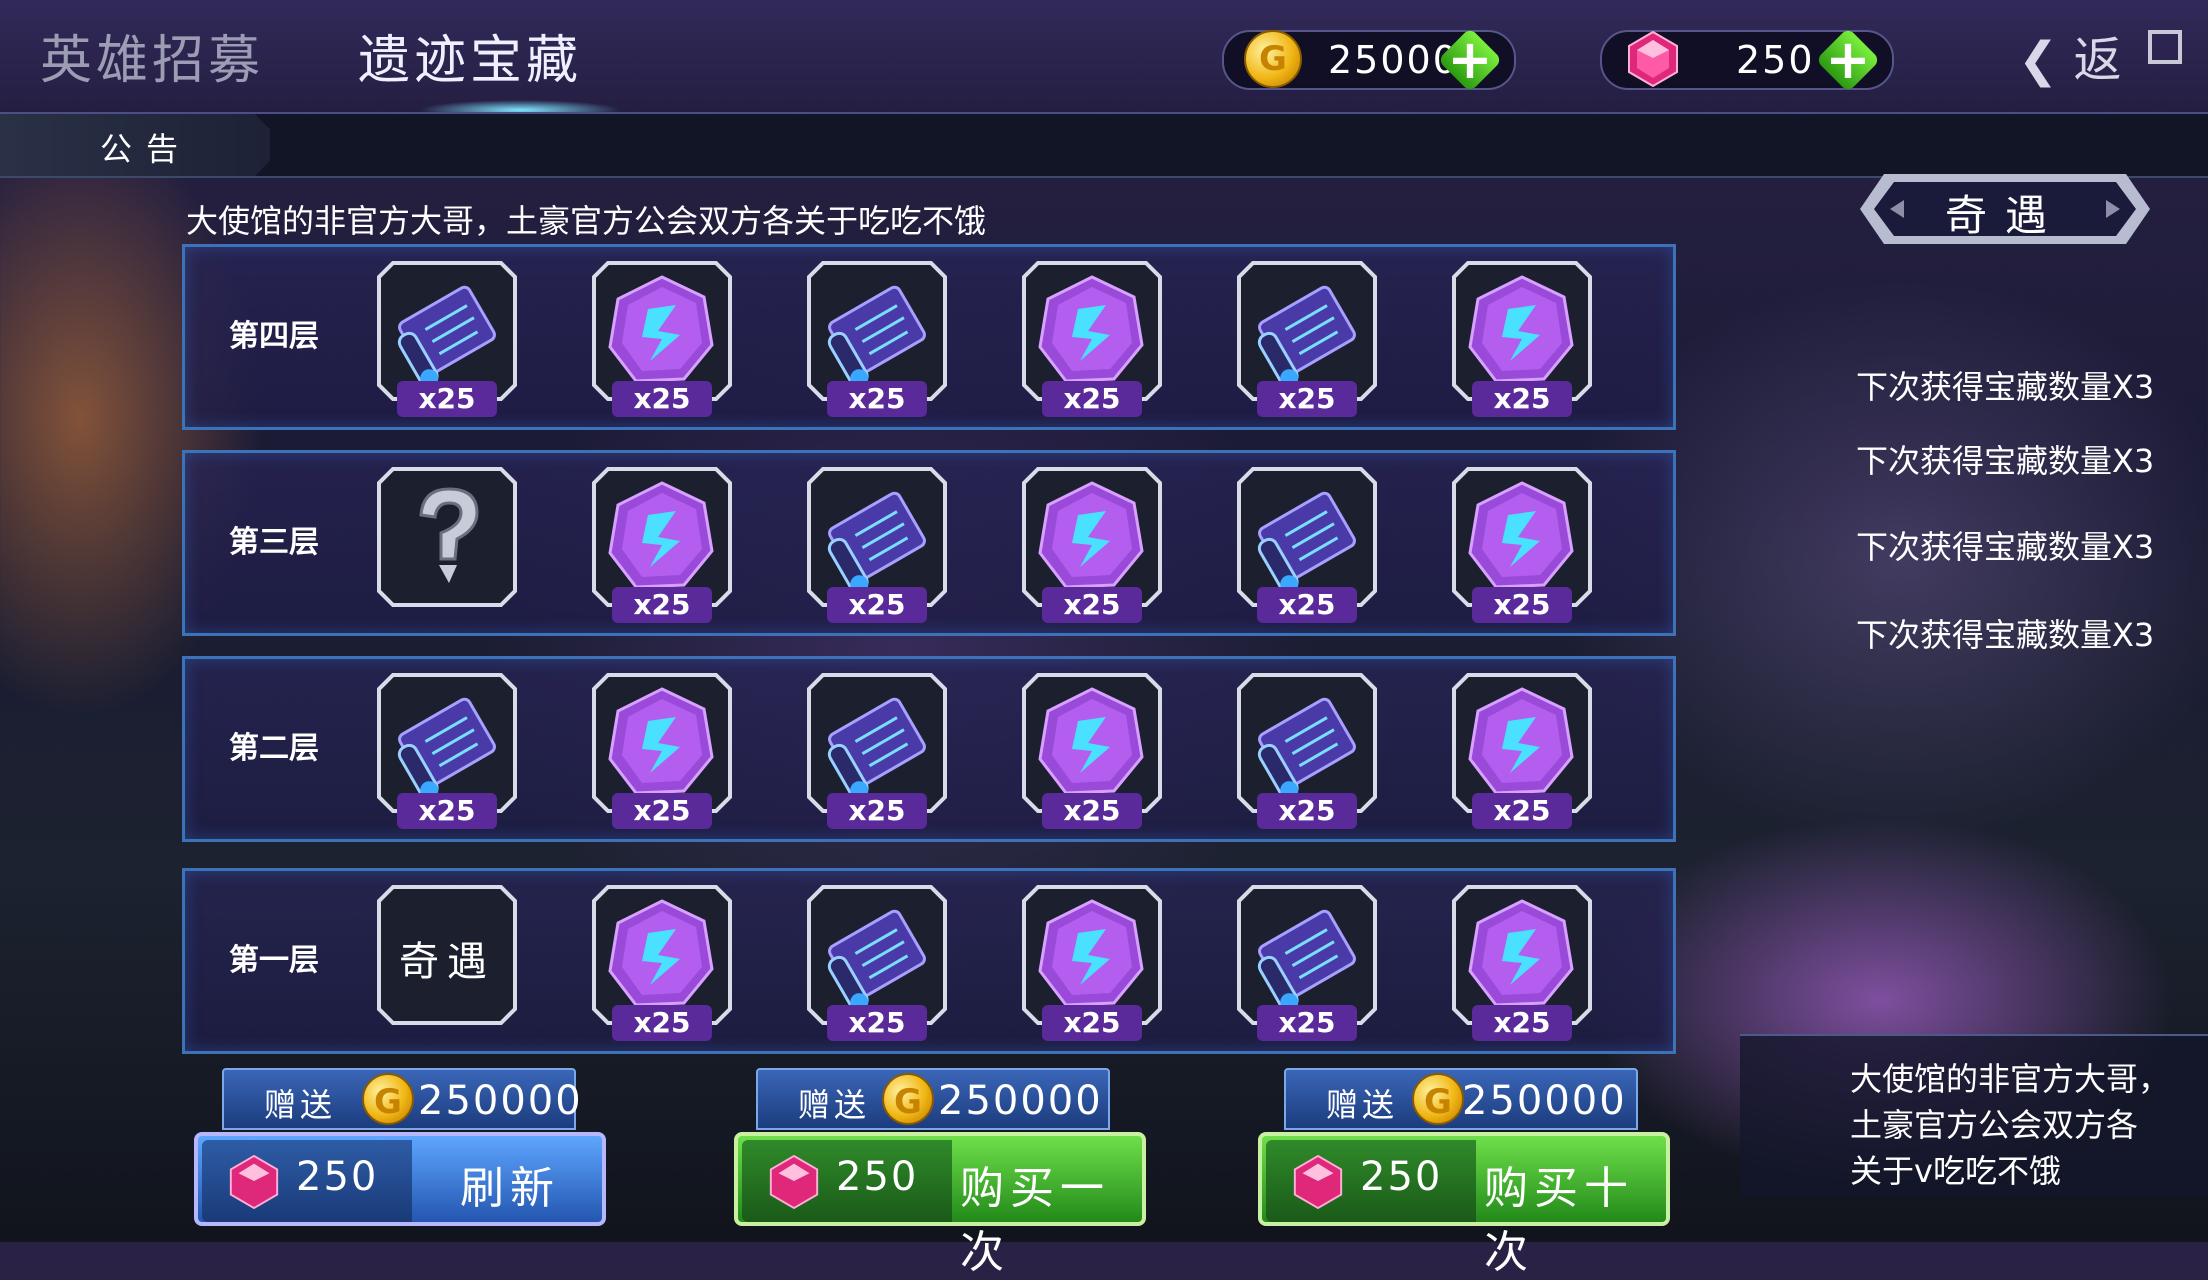  I want to click on reward-tile, so click(447, 537).